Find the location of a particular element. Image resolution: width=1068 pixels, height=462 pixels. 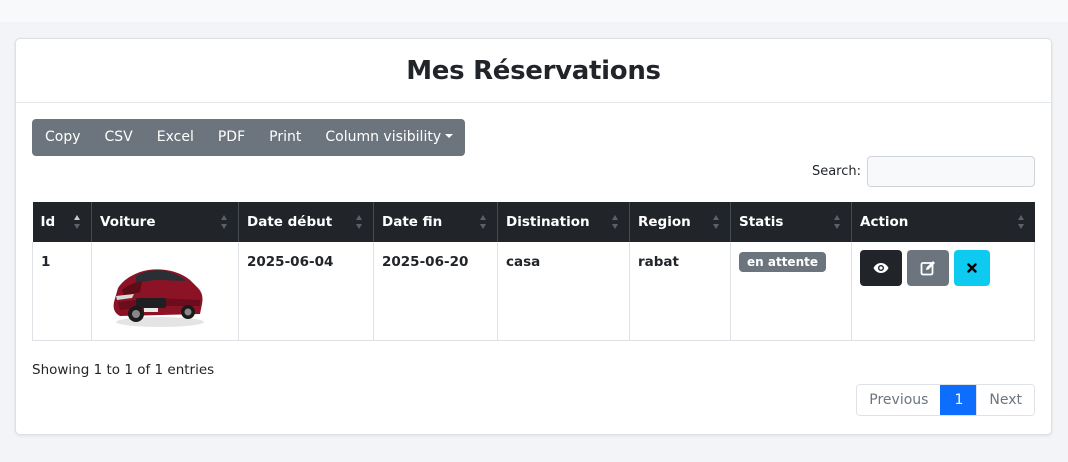

column-header-date-debut: Date début is located at coordinates (306, 222).